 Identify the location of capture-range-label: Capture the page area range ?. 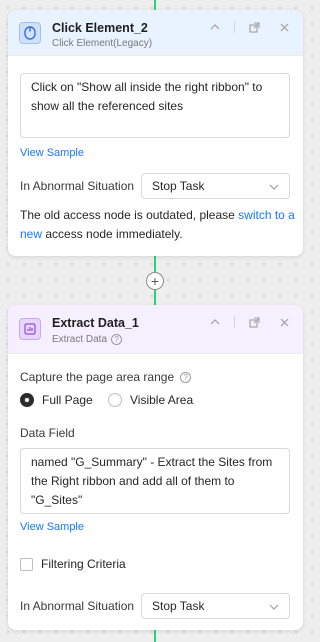
(106, 377).